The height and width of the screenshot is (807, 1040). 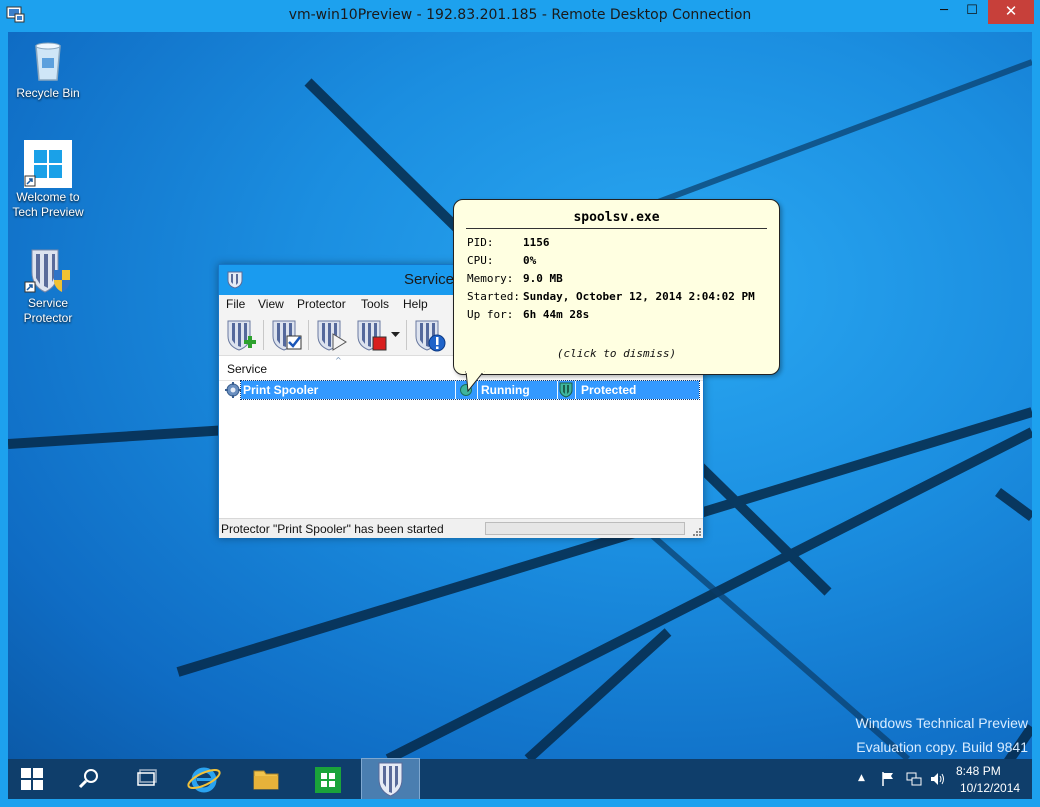 I want to click on watermark-line-1: Windows Technical Preview, so click(x=941, y=723).